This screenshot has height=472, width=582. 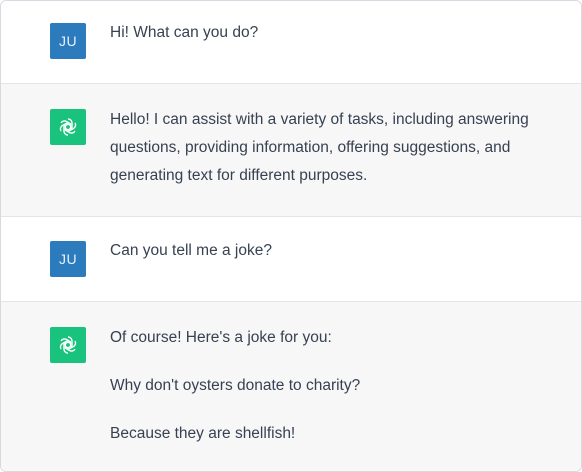 What do you see at coordinates (325, 251) in the screenshot?
I see `message-text: Can you tell me a joke?` at bounding box center [325, 251].